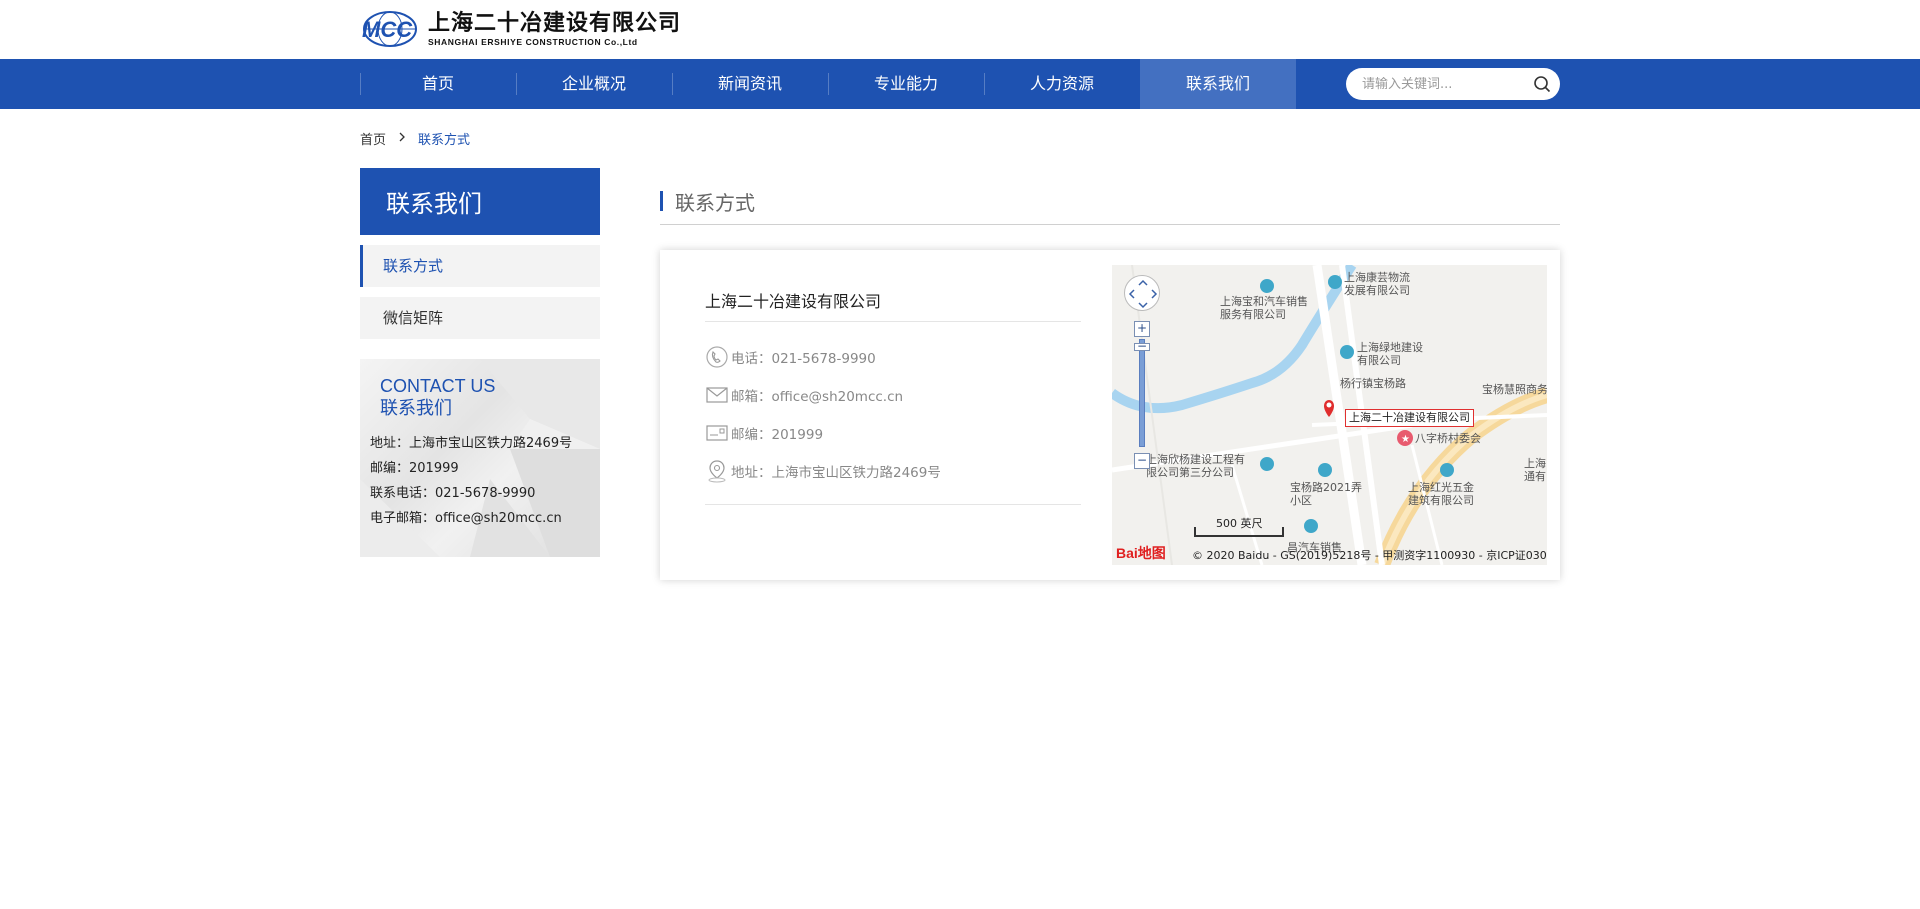  What do you see at coordinates (661, 201) in the screenshot?
I see `title-accent-bar` at bounding box center [661, 201].